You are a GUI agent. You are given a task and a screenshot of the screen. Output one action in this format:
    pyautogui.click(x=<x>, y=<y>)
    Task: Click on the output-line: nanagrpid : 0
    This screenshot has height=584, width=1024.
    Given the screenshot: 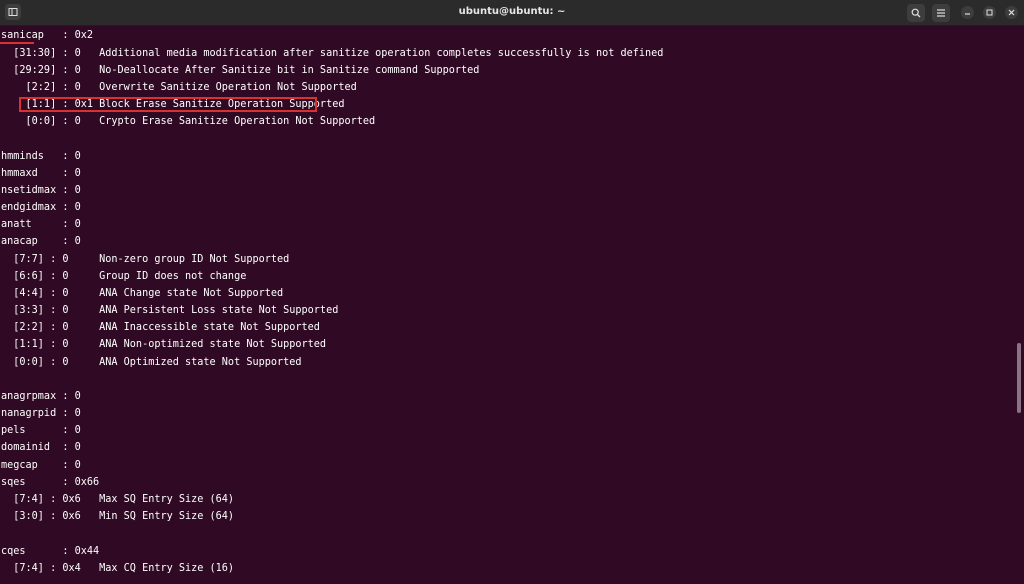 What is the action you would take?
    pyautogui.click(x=41, y=413)
    